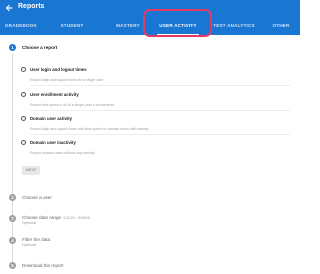  What do you see at coordinates (12, 160) in the screenshot?
I see `stepper-line` at bounding box center [12, 160].